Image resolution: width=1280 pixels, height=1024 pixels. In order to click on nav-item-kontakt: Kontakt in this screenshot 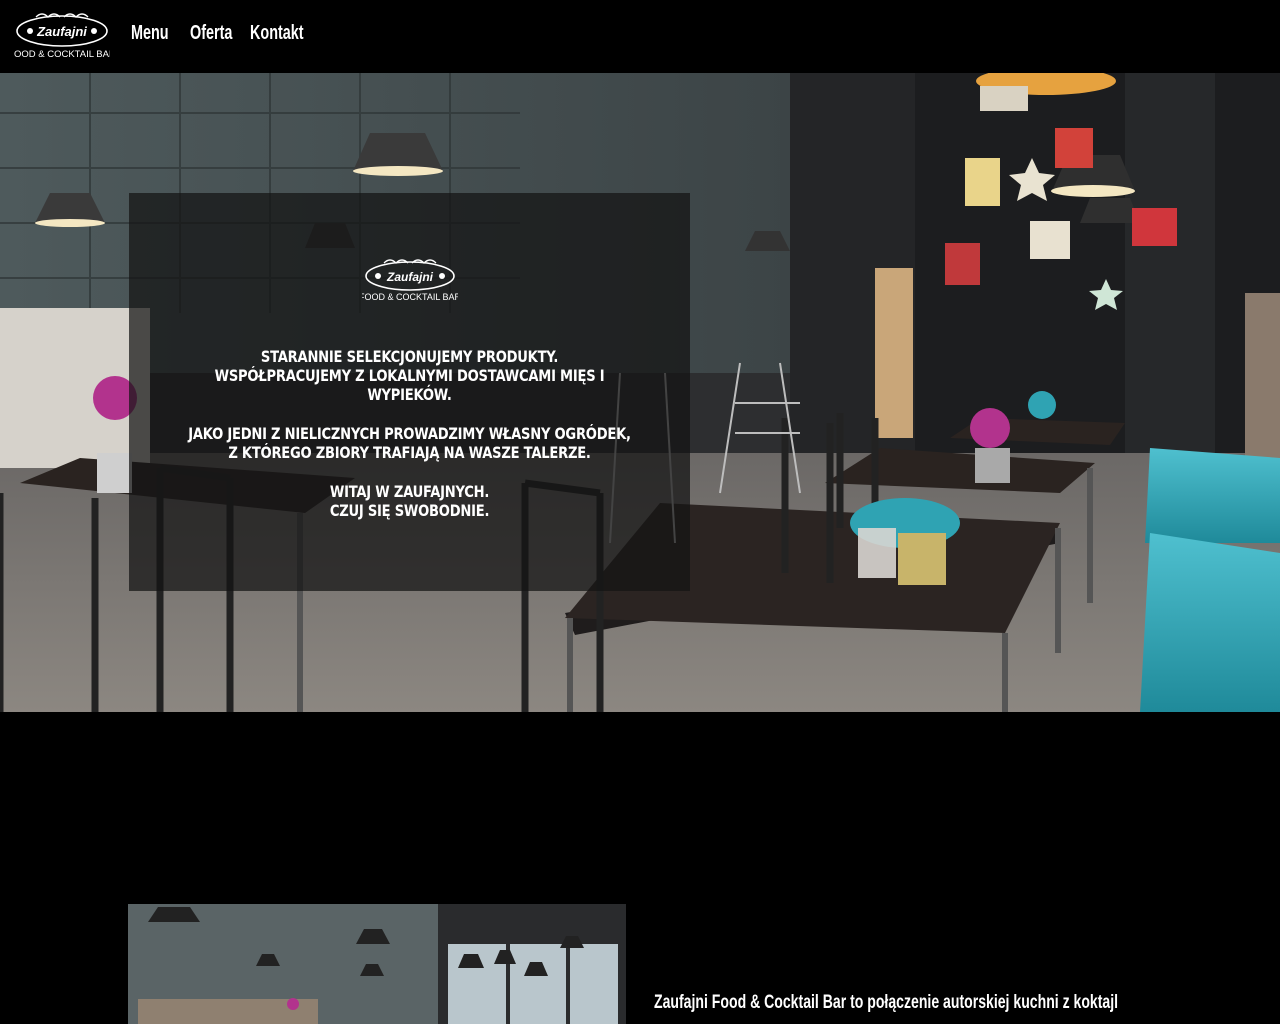, I will do `click(277, 33)`.